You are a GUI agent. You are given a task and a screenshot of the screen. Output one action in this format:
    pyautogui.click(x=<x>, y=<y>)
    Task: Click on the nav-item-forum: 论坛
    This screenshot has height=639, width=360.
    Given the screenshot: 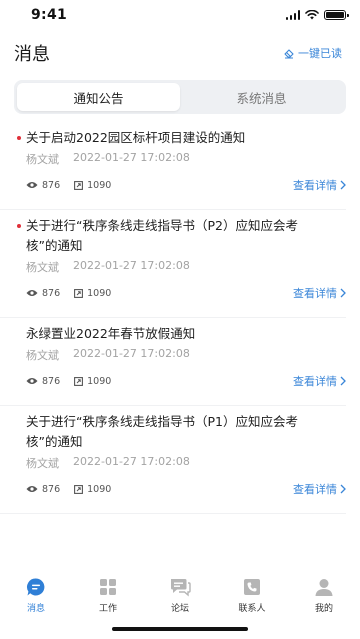 What is the action you would take?
    pyautogui.click(x=180, y=598)
    